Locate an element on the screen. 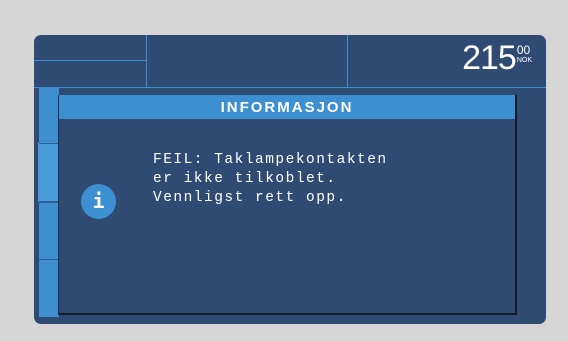 The width and height of the screenshot is (568, 341). message-line: Vennligst rett opp. is located at coordinates (250, 198).